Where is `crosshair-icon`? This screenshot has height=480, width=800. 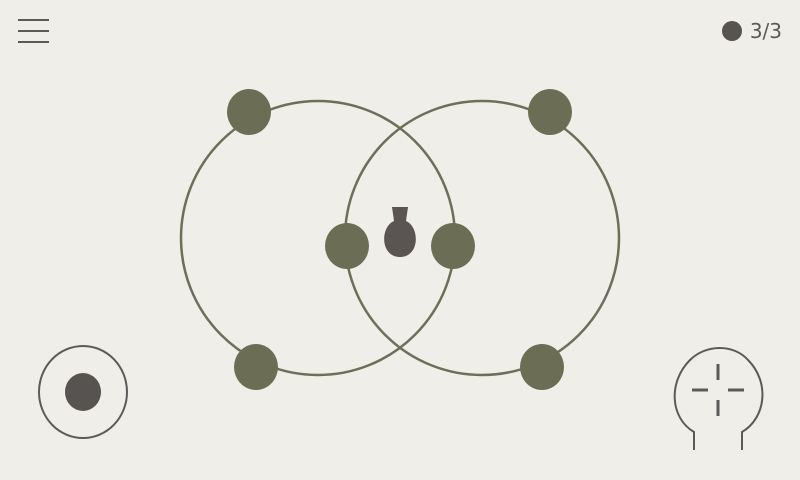 crosshair-icon is located at coordinates (718, 390).